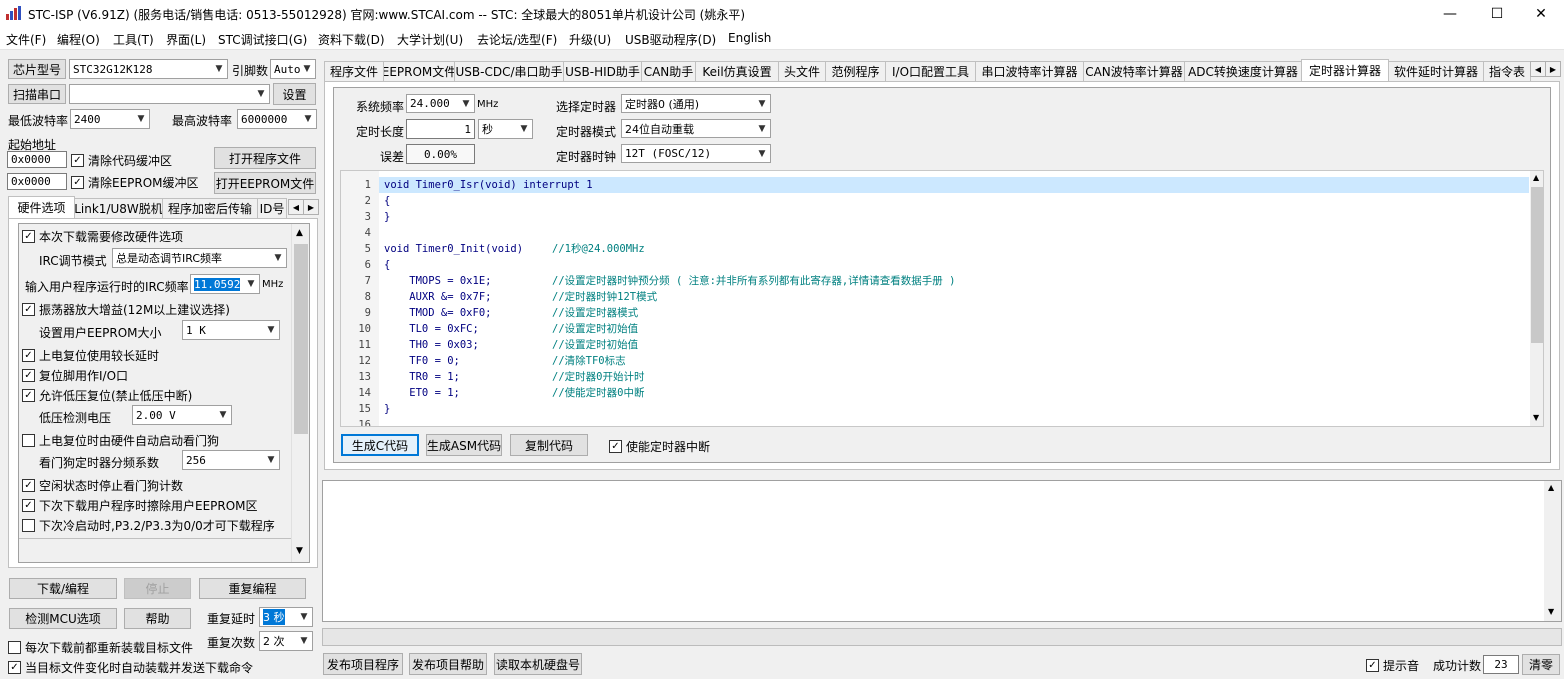 This screenshot has width=1564, height=679. Describe the element at coordinates (930, 71) in the screenshot. I see `tab-io-config: I/O口配置工具` at that location.